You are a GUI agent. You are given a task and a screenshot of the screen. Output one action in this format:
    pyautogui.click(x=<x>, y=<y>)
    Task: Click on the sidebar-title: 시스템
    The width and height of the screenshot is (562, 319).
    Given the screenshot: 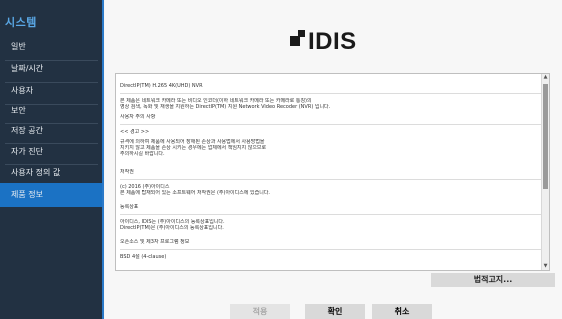 What is the action you would take?
    pyautogui.click(x=21, y=22)
    